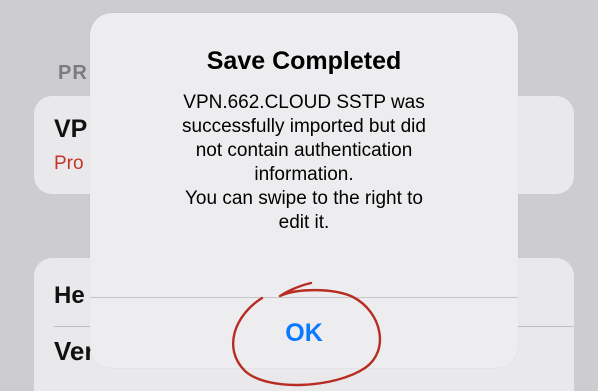 This screenshot has height=391, width=598. I want to click on alert-title: Save Completed, so click(304, 61).